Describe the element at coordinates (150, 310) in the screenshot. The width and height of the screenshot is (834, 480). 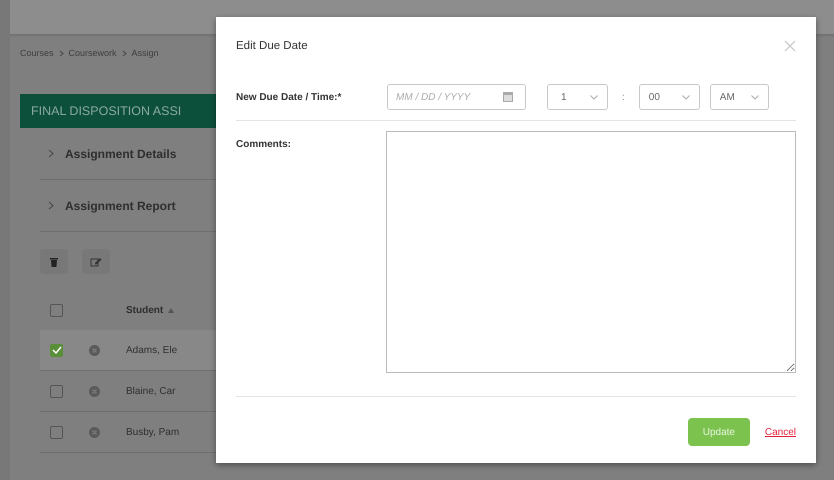
I see `column-header: Student` at that location.